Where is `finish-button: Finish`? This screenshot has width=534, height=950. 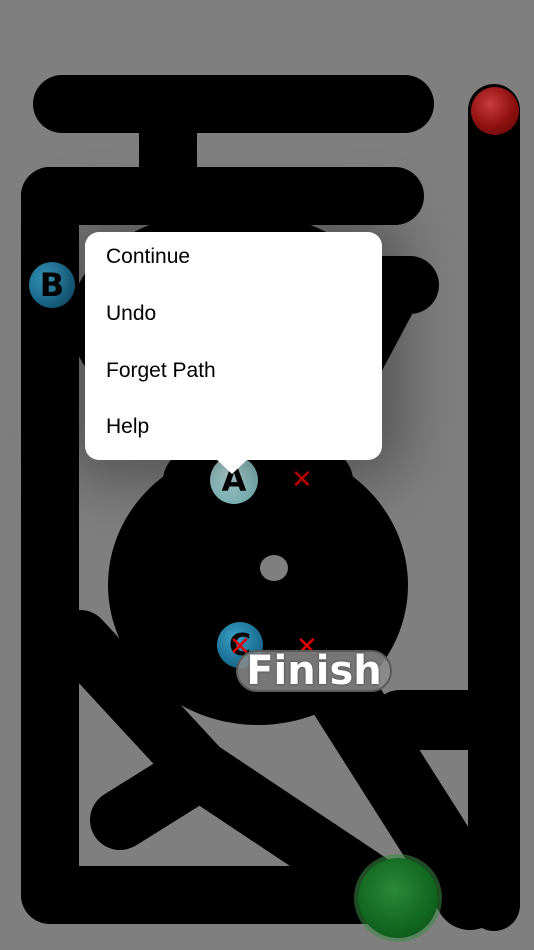
finish-button: Finish is located at coordinates (314, 671).